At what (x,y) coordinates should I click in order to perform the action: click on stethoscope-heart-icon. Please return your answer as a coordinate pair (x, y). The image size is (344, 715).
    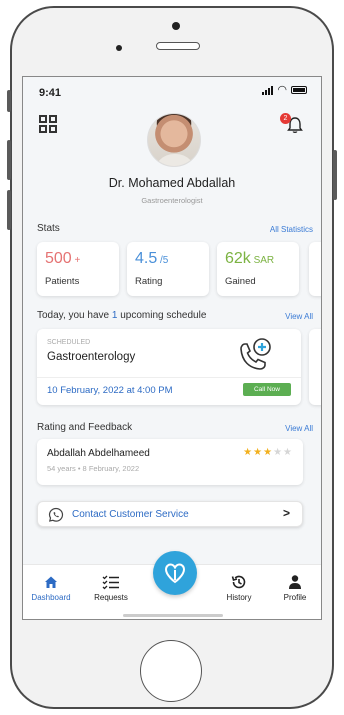
    Looking at the image, I should click on (175, 573).